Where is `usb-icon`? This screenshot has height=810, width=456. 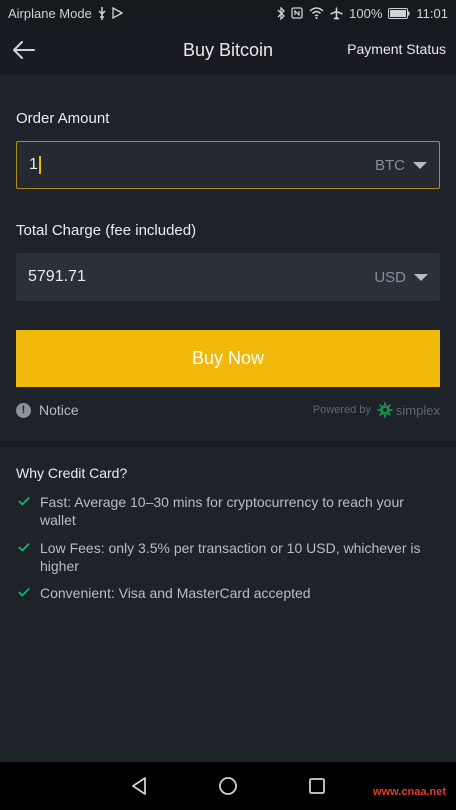
usb-icon is located at coordinates (102, 13).